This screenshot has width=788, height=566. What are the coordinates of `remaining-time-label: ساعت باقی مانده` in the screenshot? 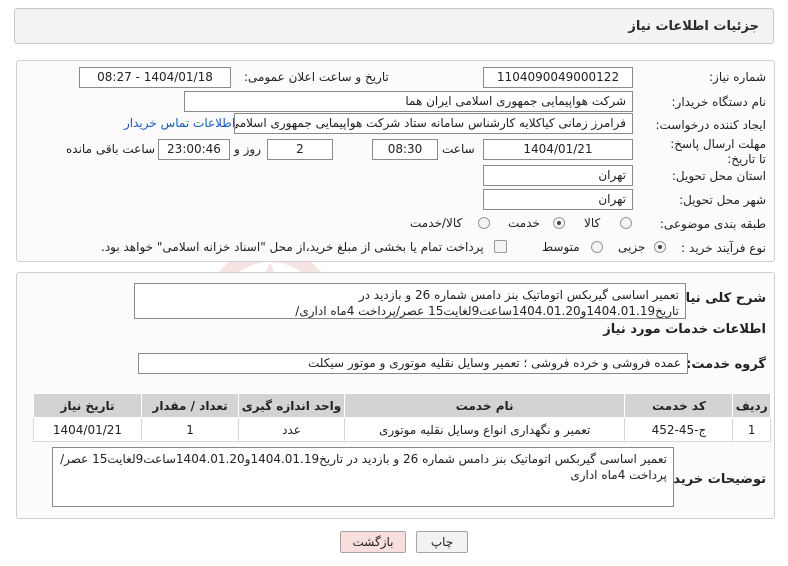 It's located at (111, 149).